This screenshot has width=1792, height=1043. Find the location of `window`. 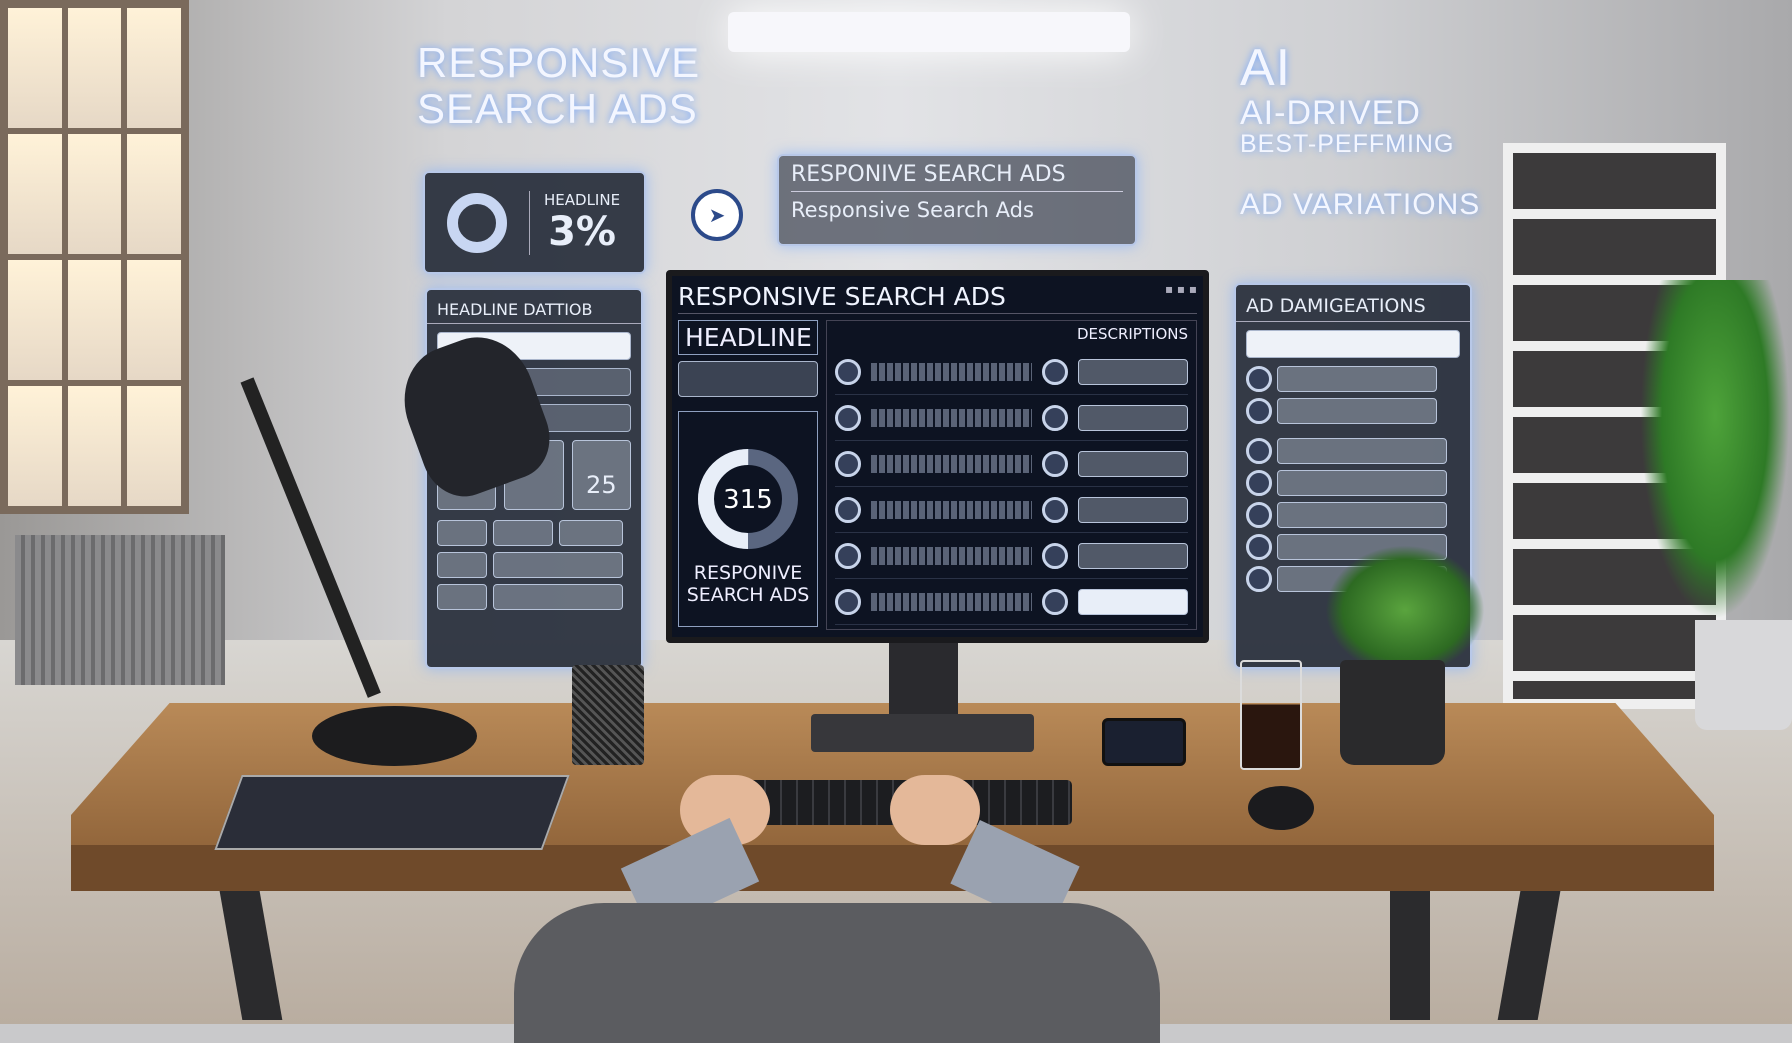

window is located at coordinates (94, 257).